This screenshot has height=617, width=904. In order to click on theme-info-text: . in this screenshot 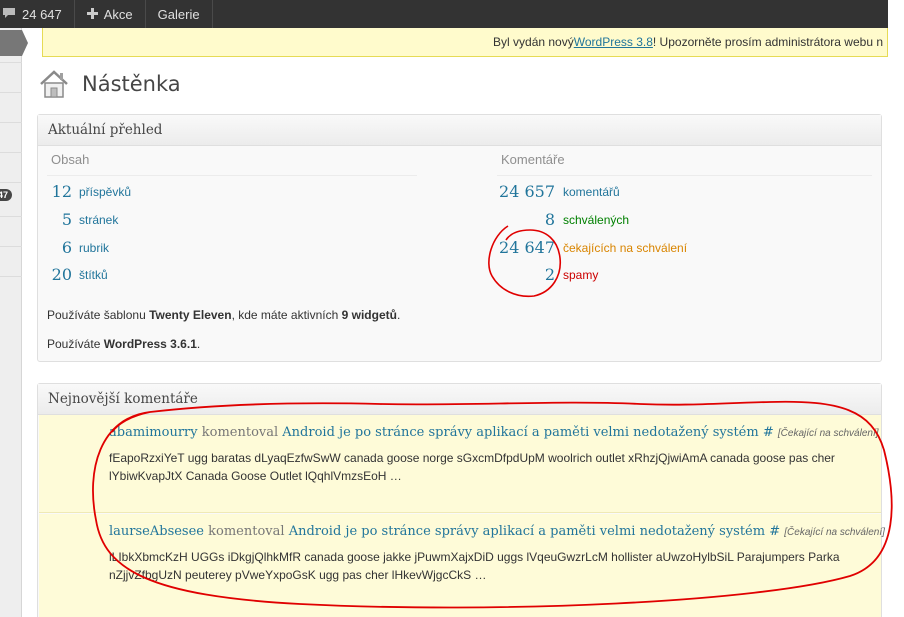, I will do `click(398, 315)`.